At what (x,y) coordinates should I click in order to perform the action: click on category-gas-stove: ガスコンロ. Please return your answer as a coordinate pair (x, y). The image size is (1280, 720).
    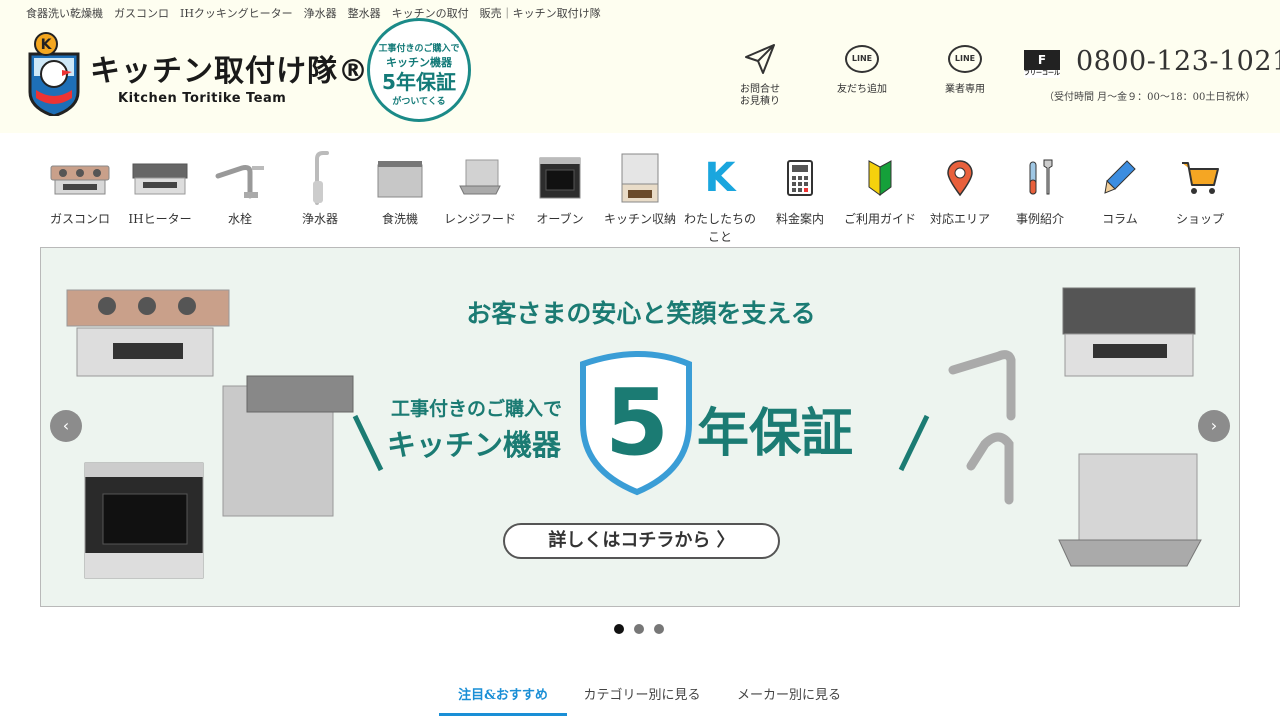
    Looking at the image, I should click on (80, 189).